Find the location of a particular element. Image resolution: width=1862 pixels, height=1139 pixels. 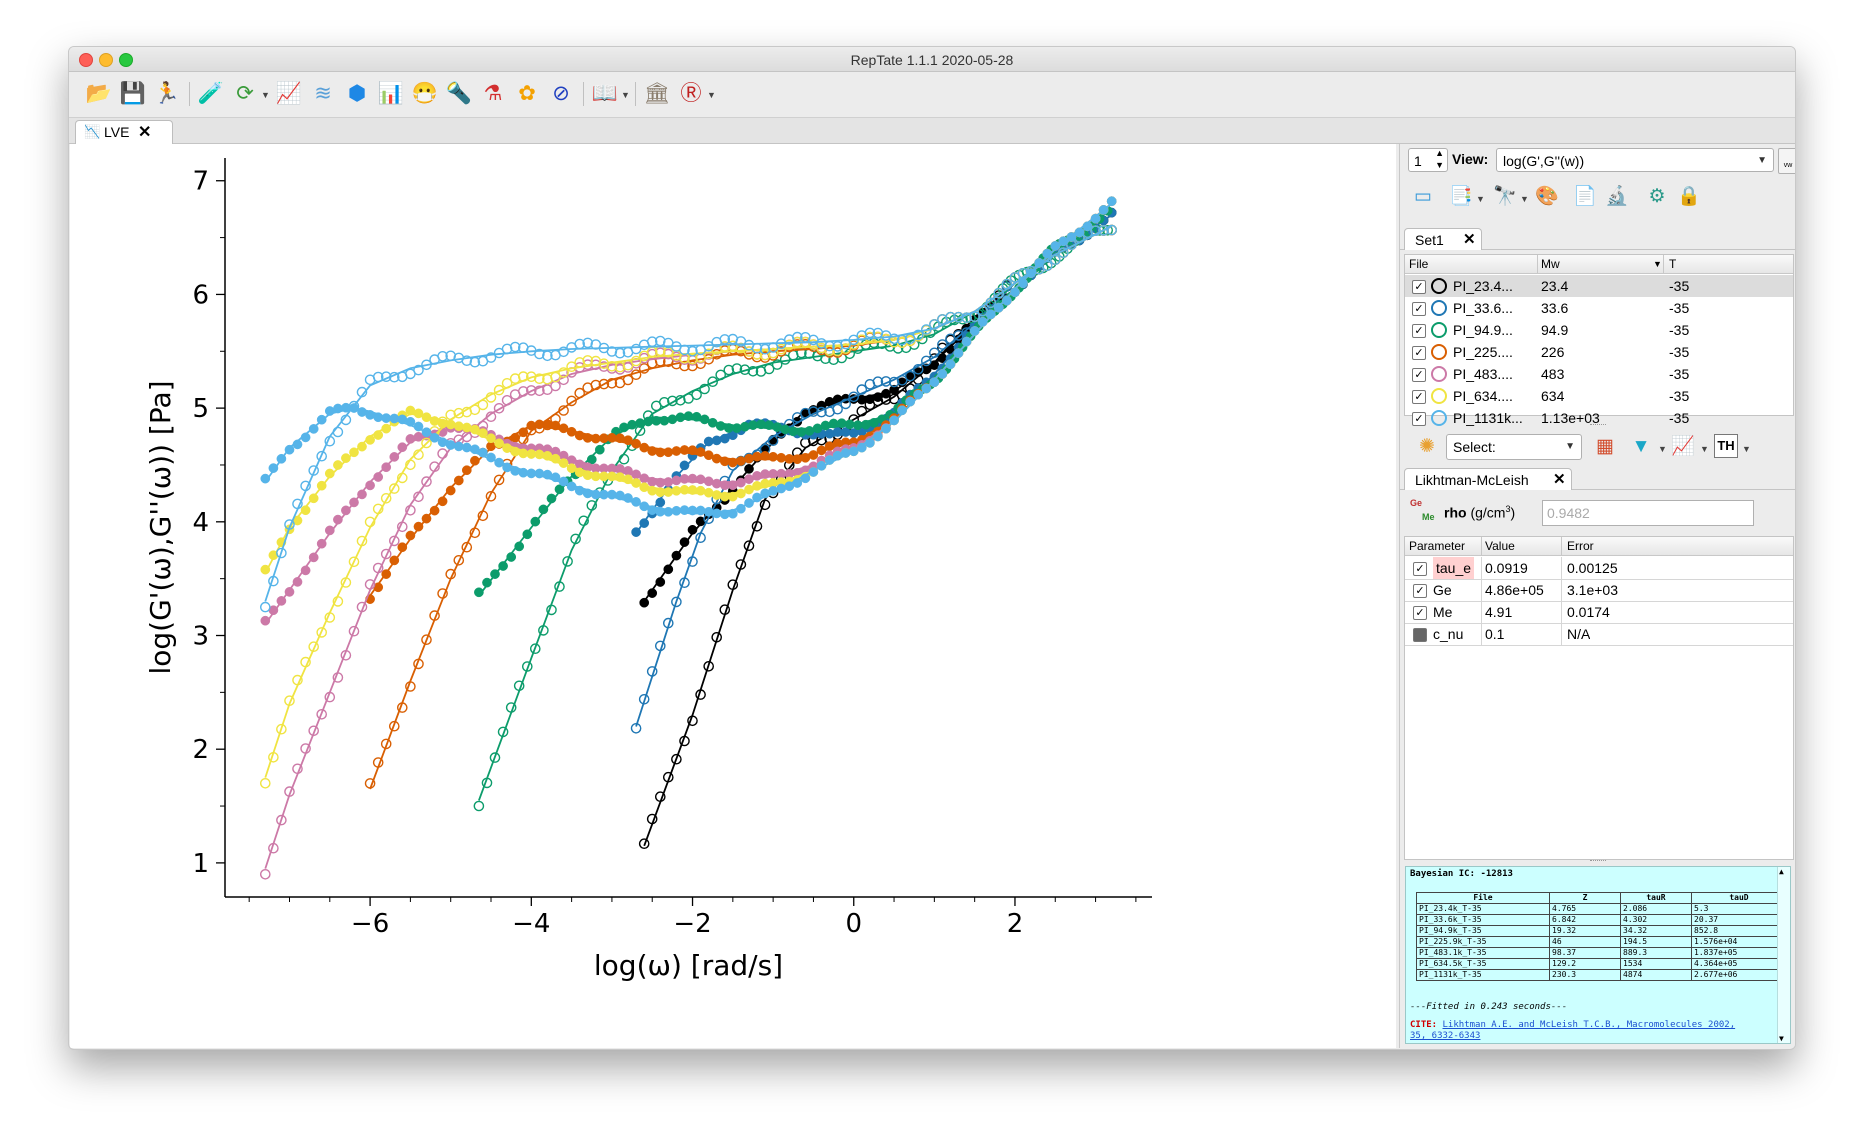

scroll-down-icon: ▼ is located at coordinates (1781, 1038).